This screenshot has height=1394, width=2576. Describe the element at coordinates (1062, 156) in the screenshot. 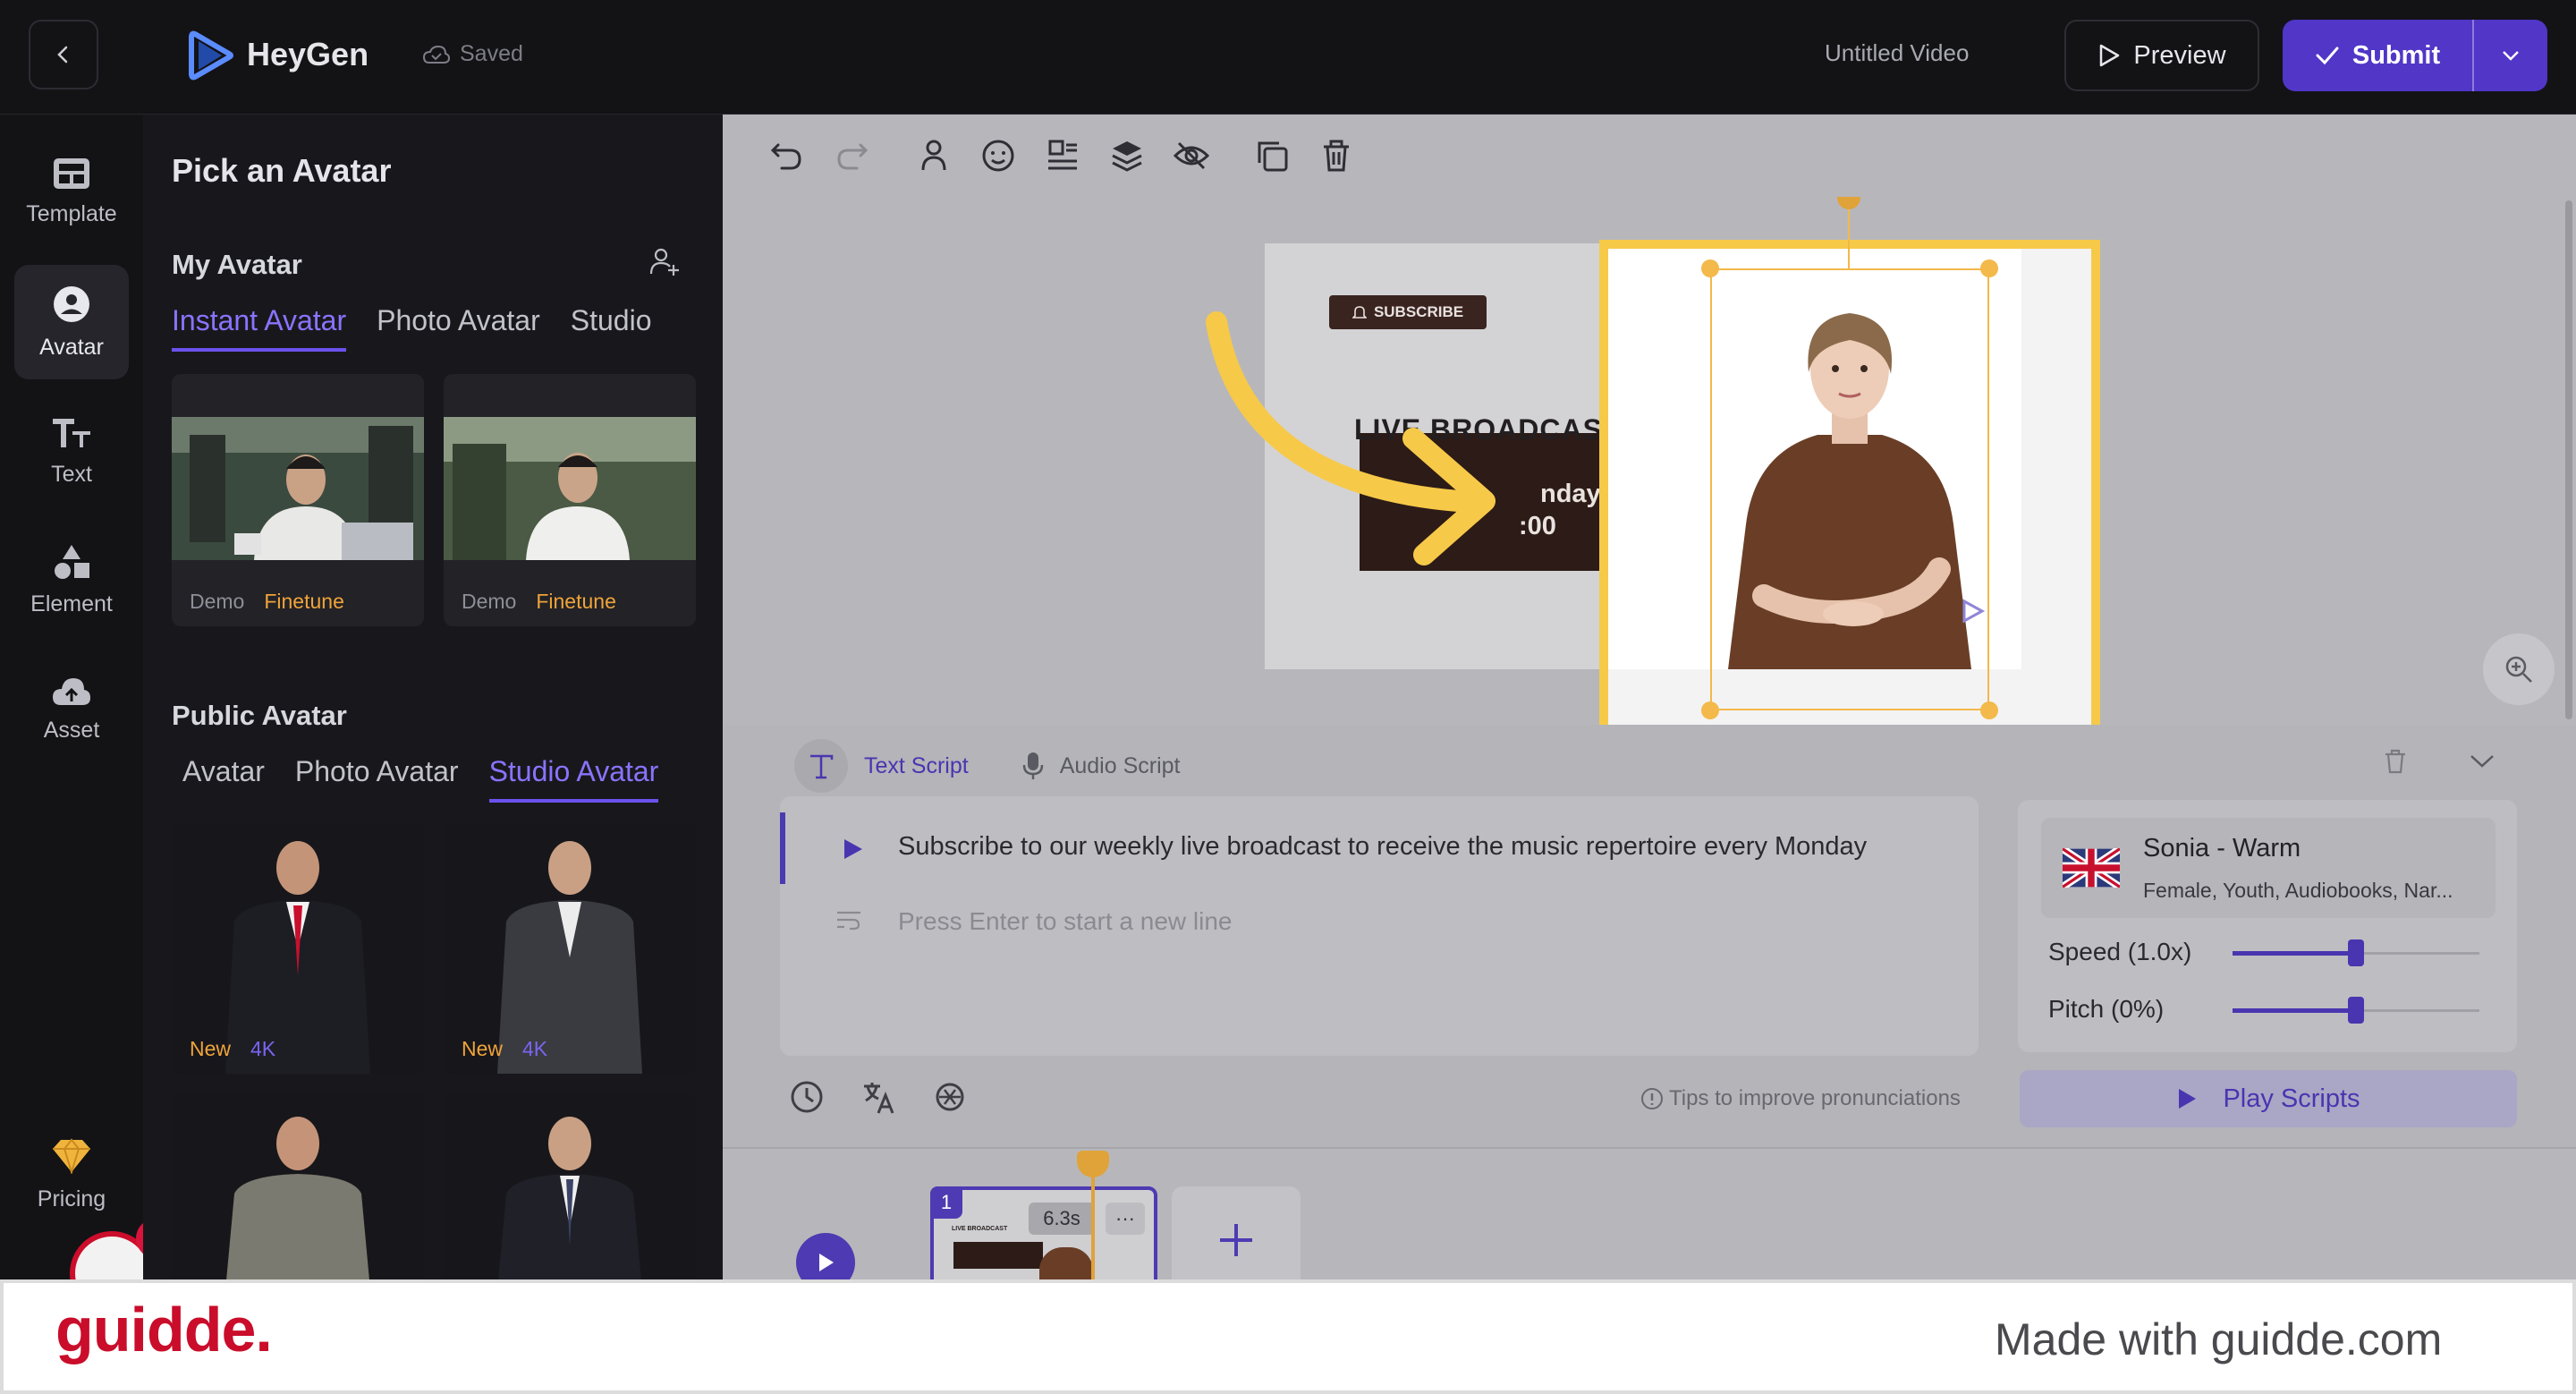

I see `align-icon` at that location.